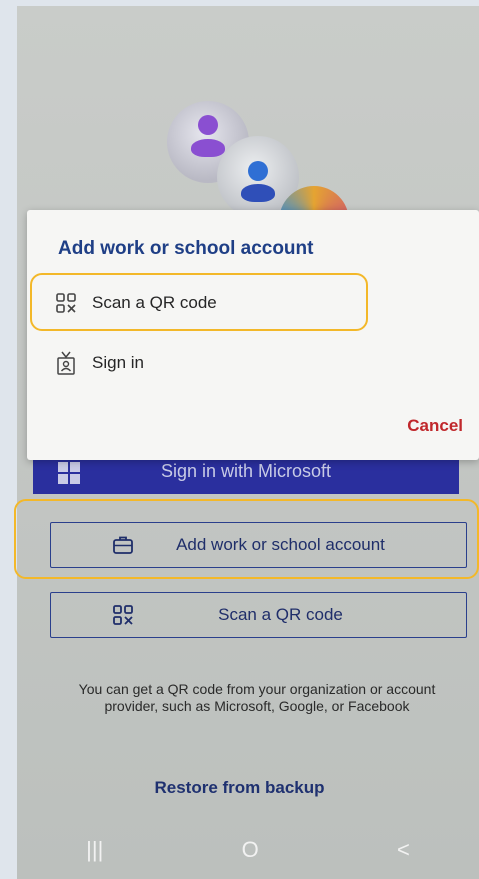  I want to click on cancel-button: Cancel, so click(435, 426).